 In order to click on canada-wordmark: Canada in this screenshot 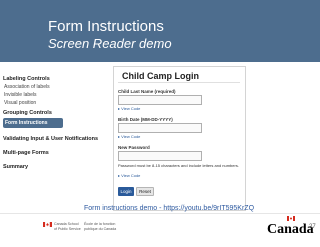, I will do `click(290, 229)`.